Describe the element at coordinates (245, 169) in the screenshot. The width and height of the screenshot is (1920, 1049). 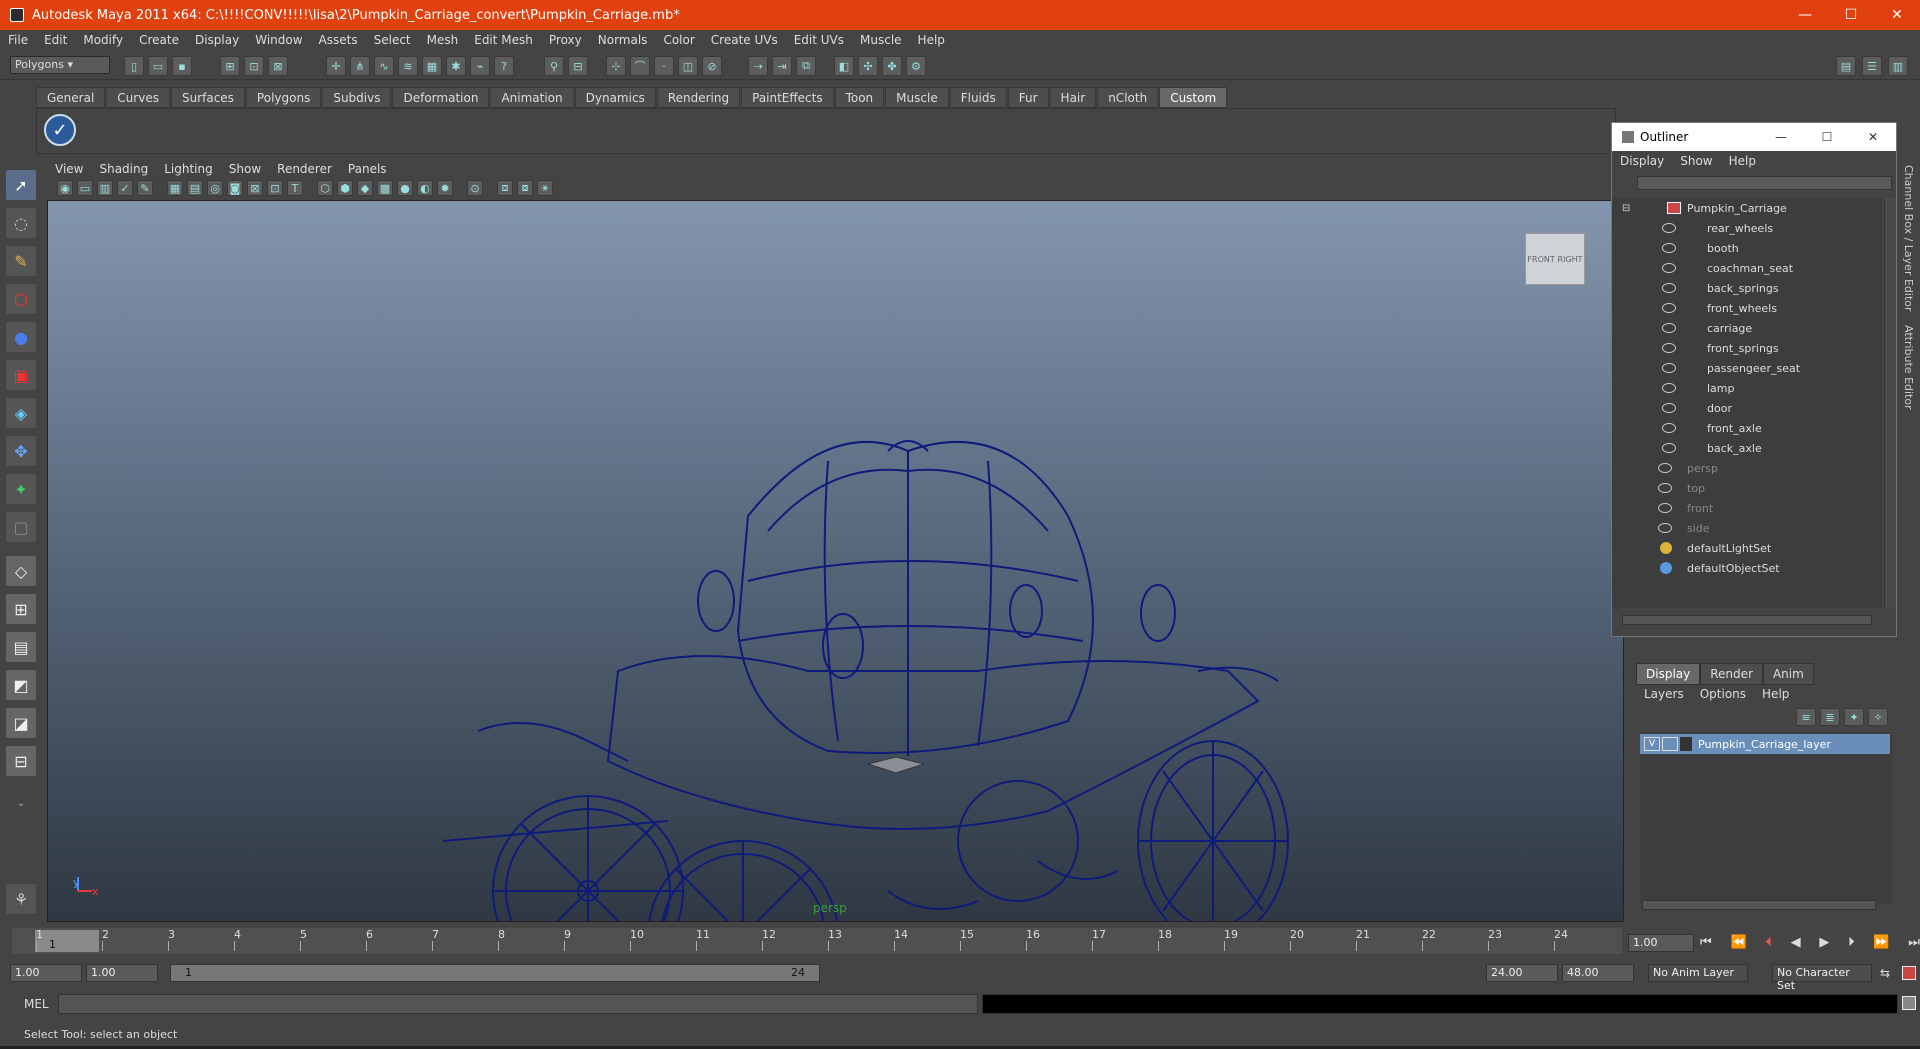
I see `viewport-menu-show: Show` at that location.